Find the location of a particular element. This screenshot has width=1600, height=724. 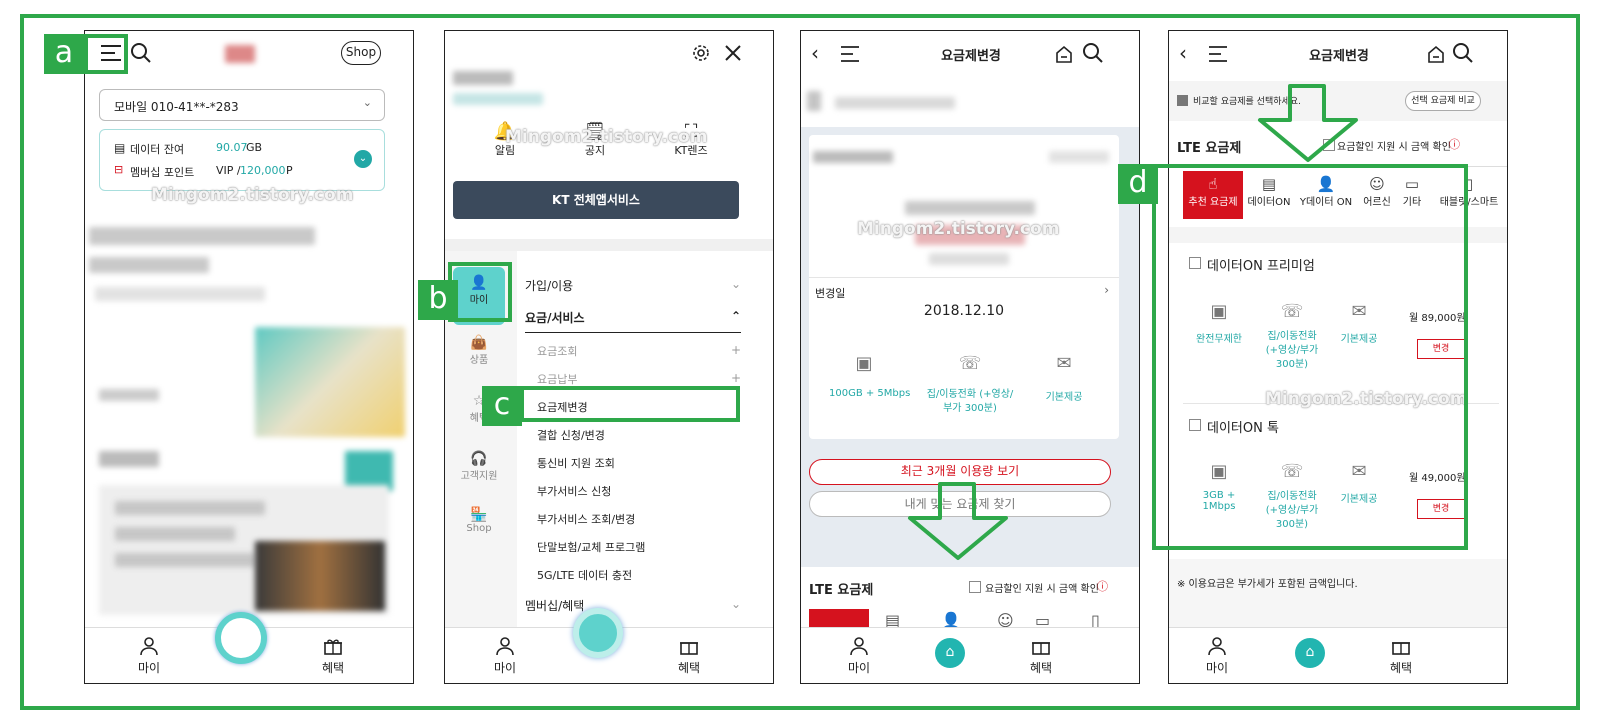

menu-item: 단말보험/교체 프로그램 is located at coordinates (591, 547).